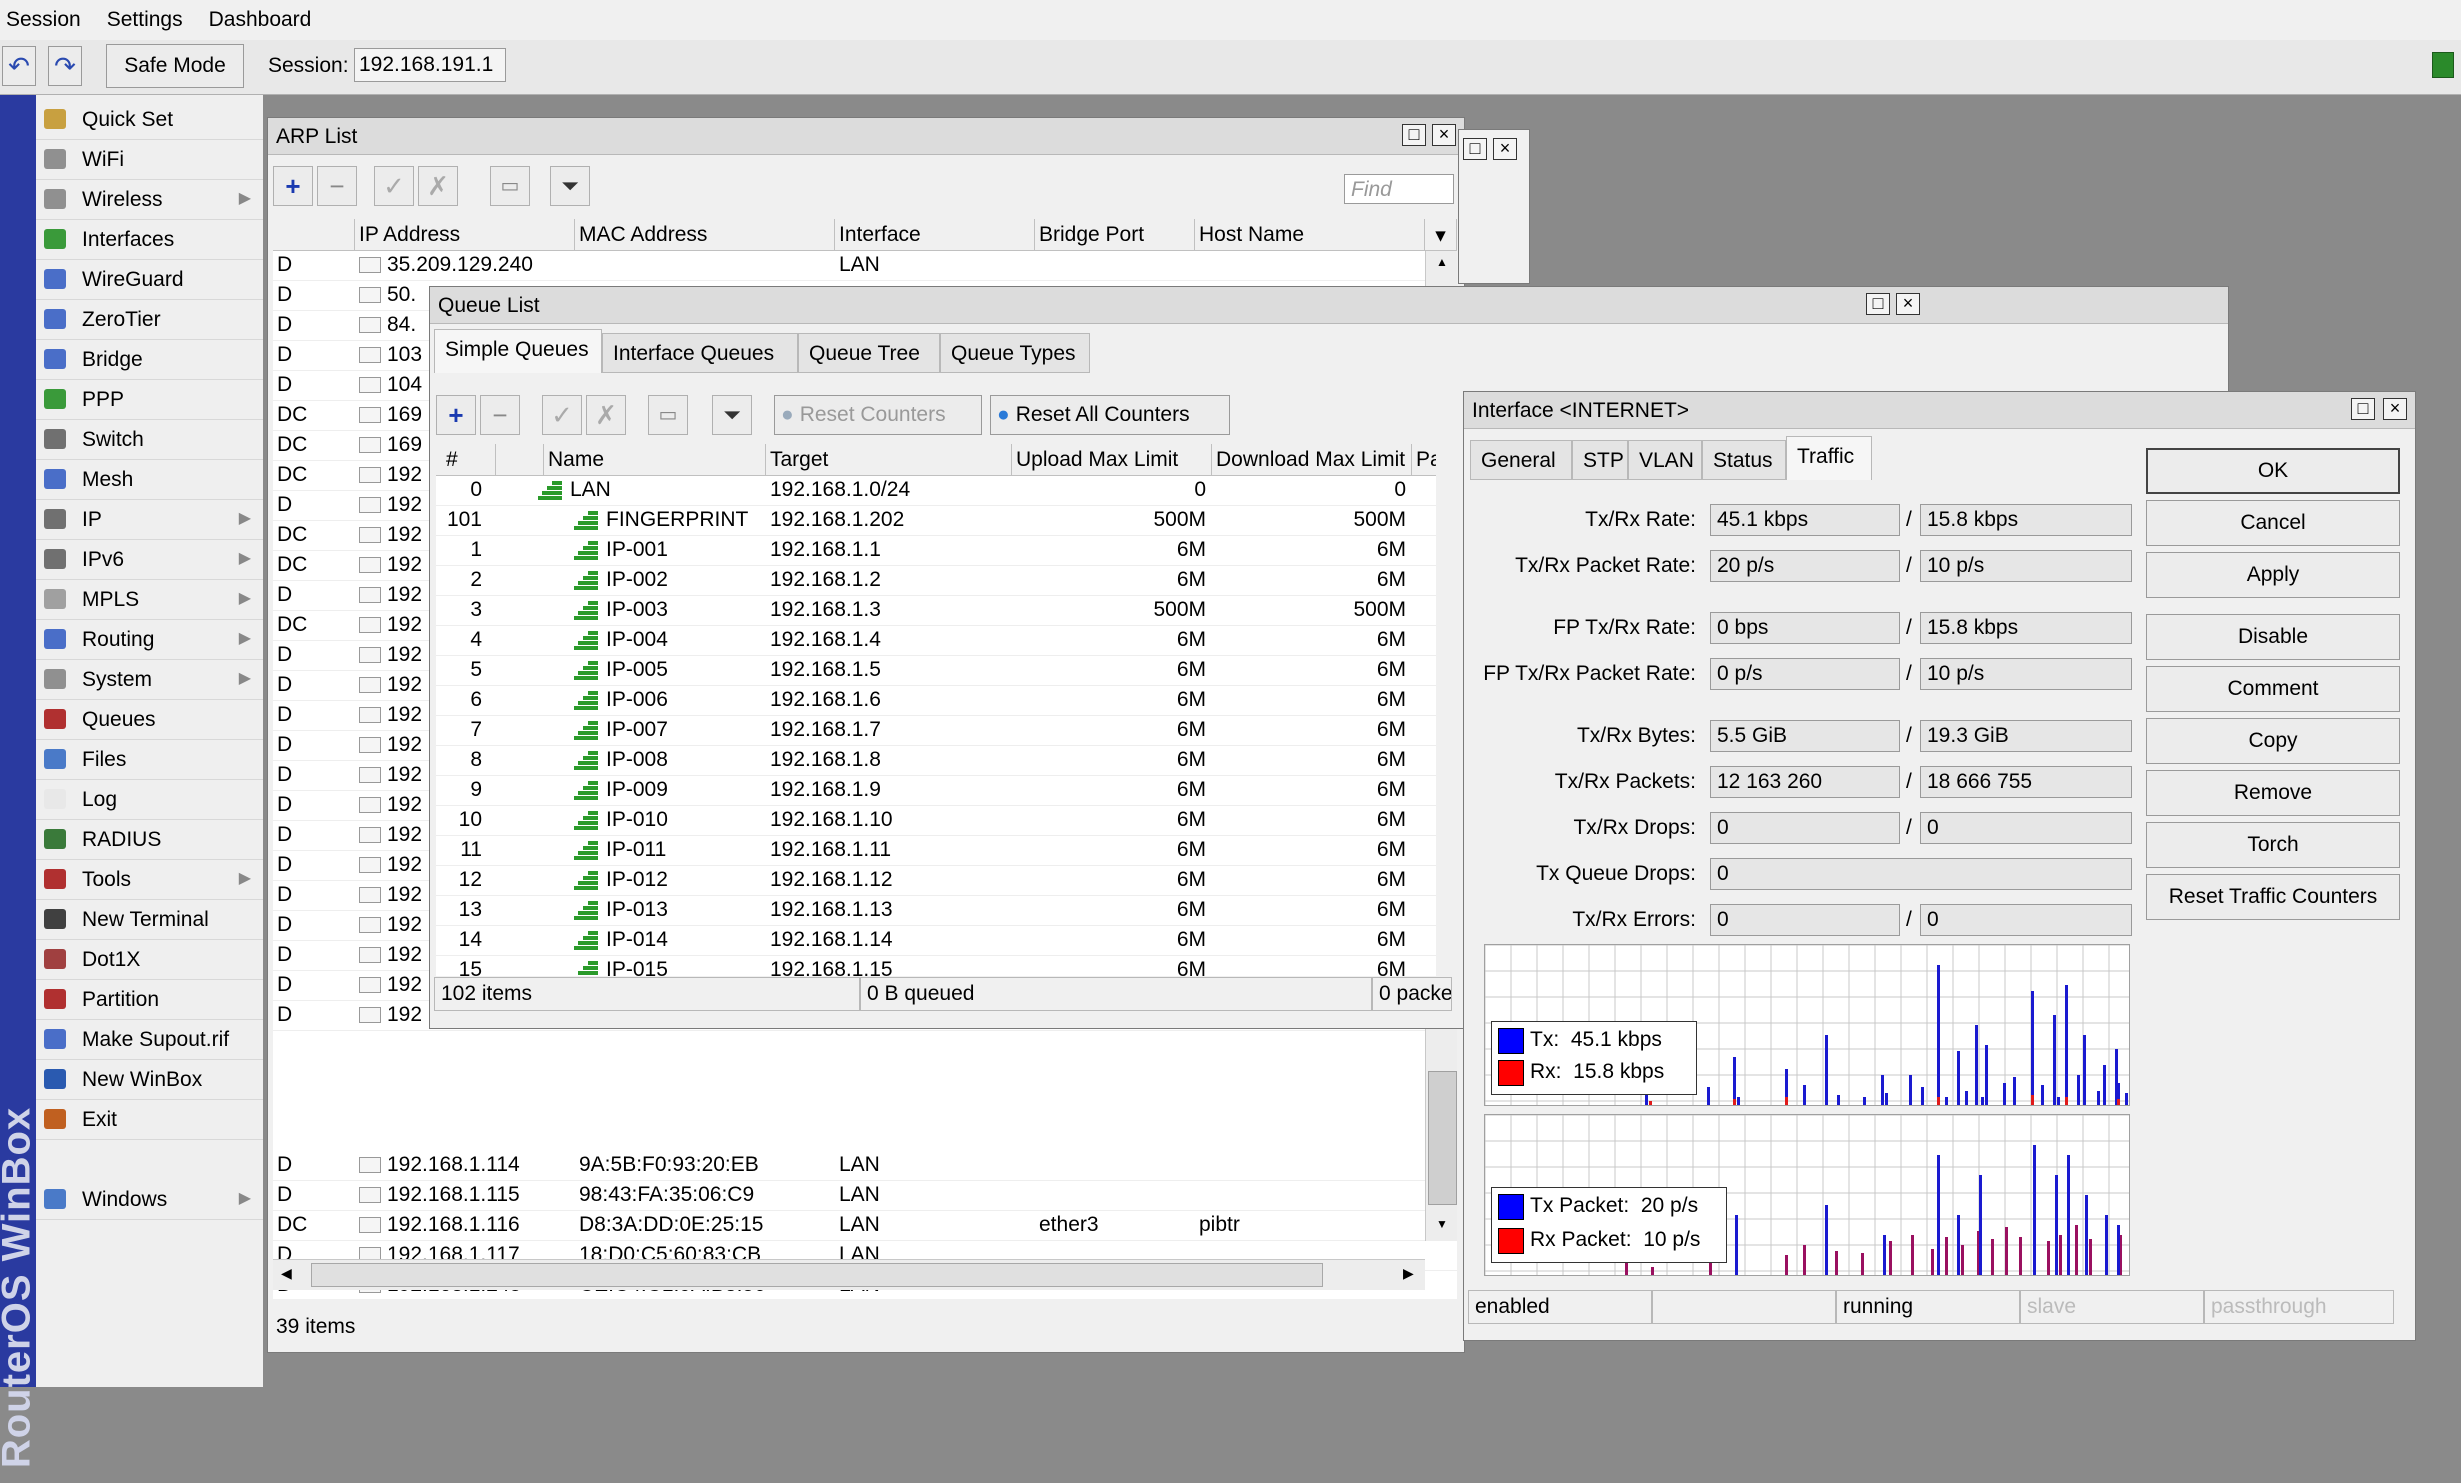 This screenshot has width=2461, height=1483. Describe the element at coordinates (145, 20) in the screenshot. I see `menu-settings: Settings` at that location.